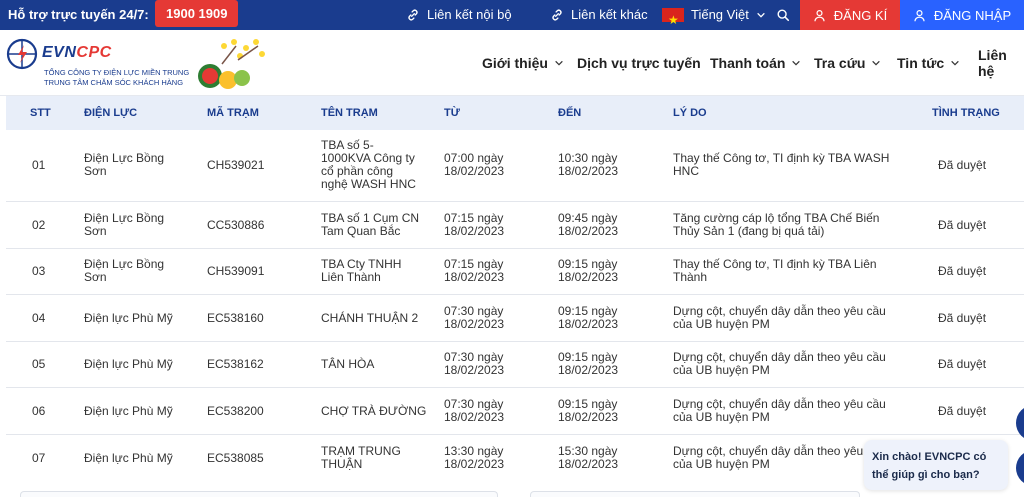 The height and width of the screenshot is (497, 1024). I want to click on nav-contact: Liên hệ, so click(1001, 63).